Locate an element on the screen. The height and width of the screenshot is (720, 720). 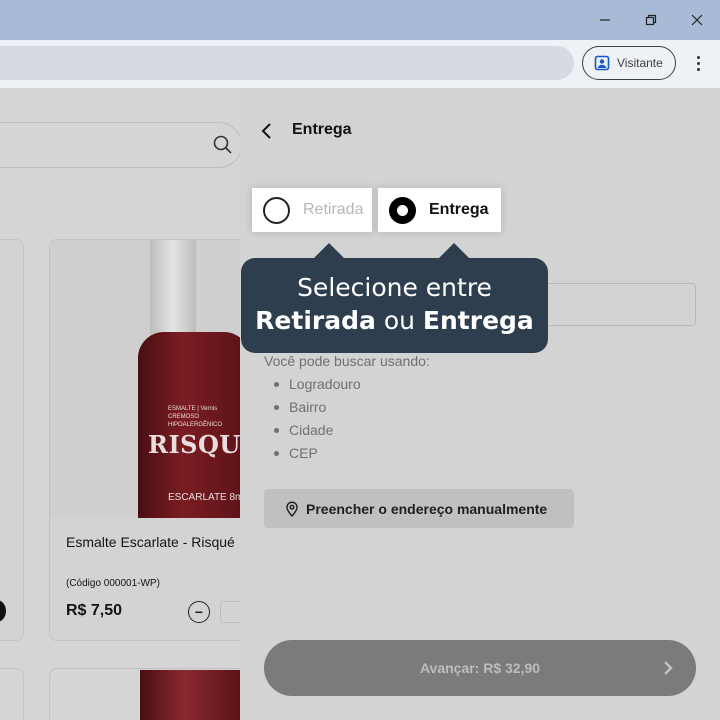
tooltip-line1: Selecione entre is located at coordinates (394, 287).